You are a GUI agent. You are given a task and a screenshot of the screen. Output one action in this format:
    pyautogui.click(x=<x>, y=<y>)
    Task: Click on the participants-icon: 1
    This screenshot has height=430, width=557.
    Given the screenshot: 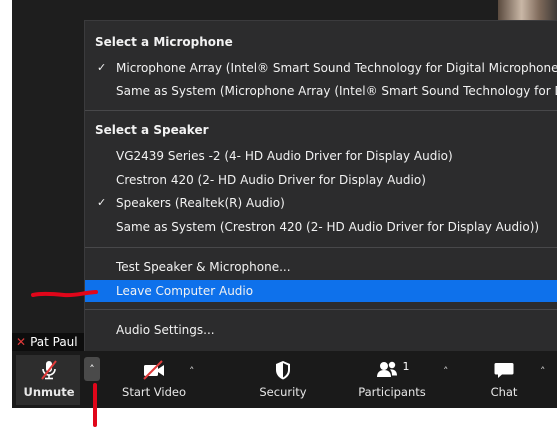 What is the action you would take?
    pyautogui.click(x=392, y=370)
    